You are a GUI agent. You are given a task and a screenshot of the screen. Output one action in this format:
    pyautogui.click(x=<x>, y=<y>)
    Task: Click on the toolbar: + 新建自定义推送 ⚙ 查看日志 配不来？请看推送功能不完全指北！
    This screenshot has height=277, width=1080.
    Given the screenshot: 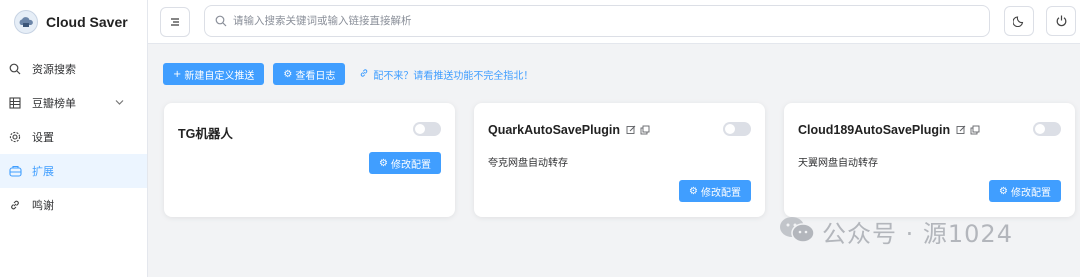 What is the action you would take?
    pyautogui.click(x=348, y=74)
    